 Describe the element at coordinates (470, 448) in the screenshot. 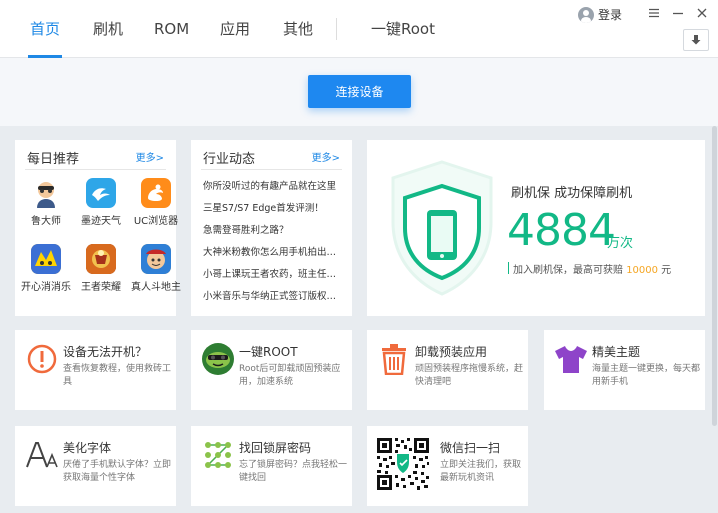

I see `tool-title: 微信扫一扫` at that location.